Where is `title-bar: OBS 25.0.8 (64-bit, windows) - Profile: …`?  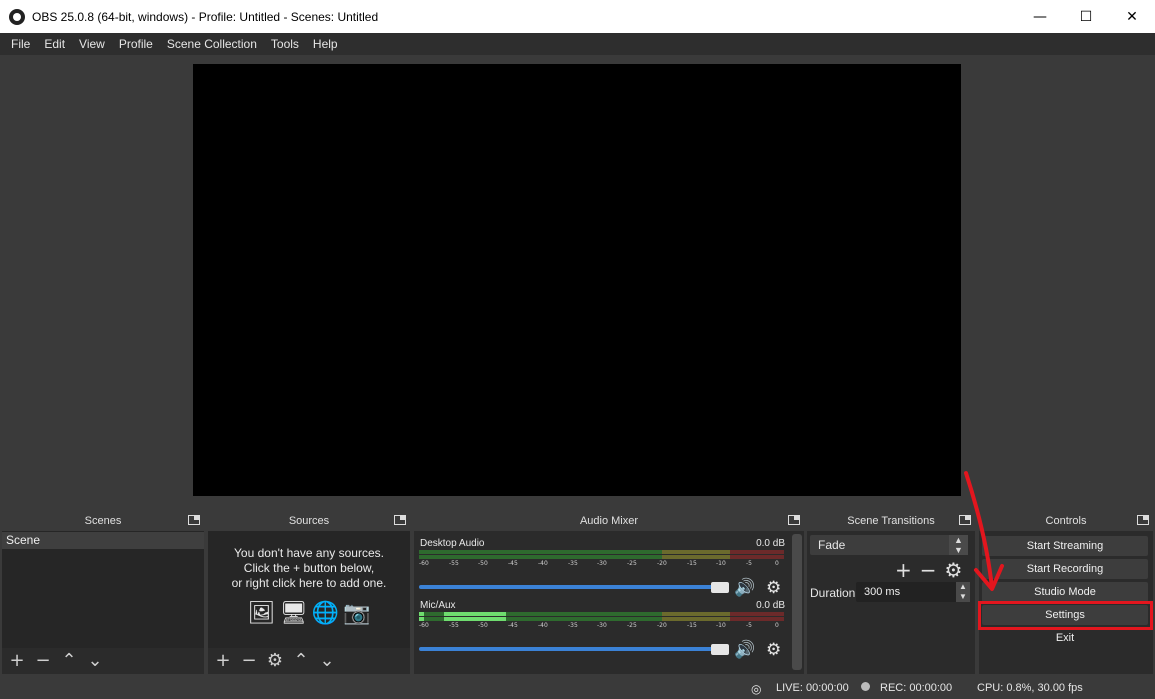 title-bar: OBS 25.0.8 (64-bit, windows) - Profile: … is located at coordinates (577, 16).